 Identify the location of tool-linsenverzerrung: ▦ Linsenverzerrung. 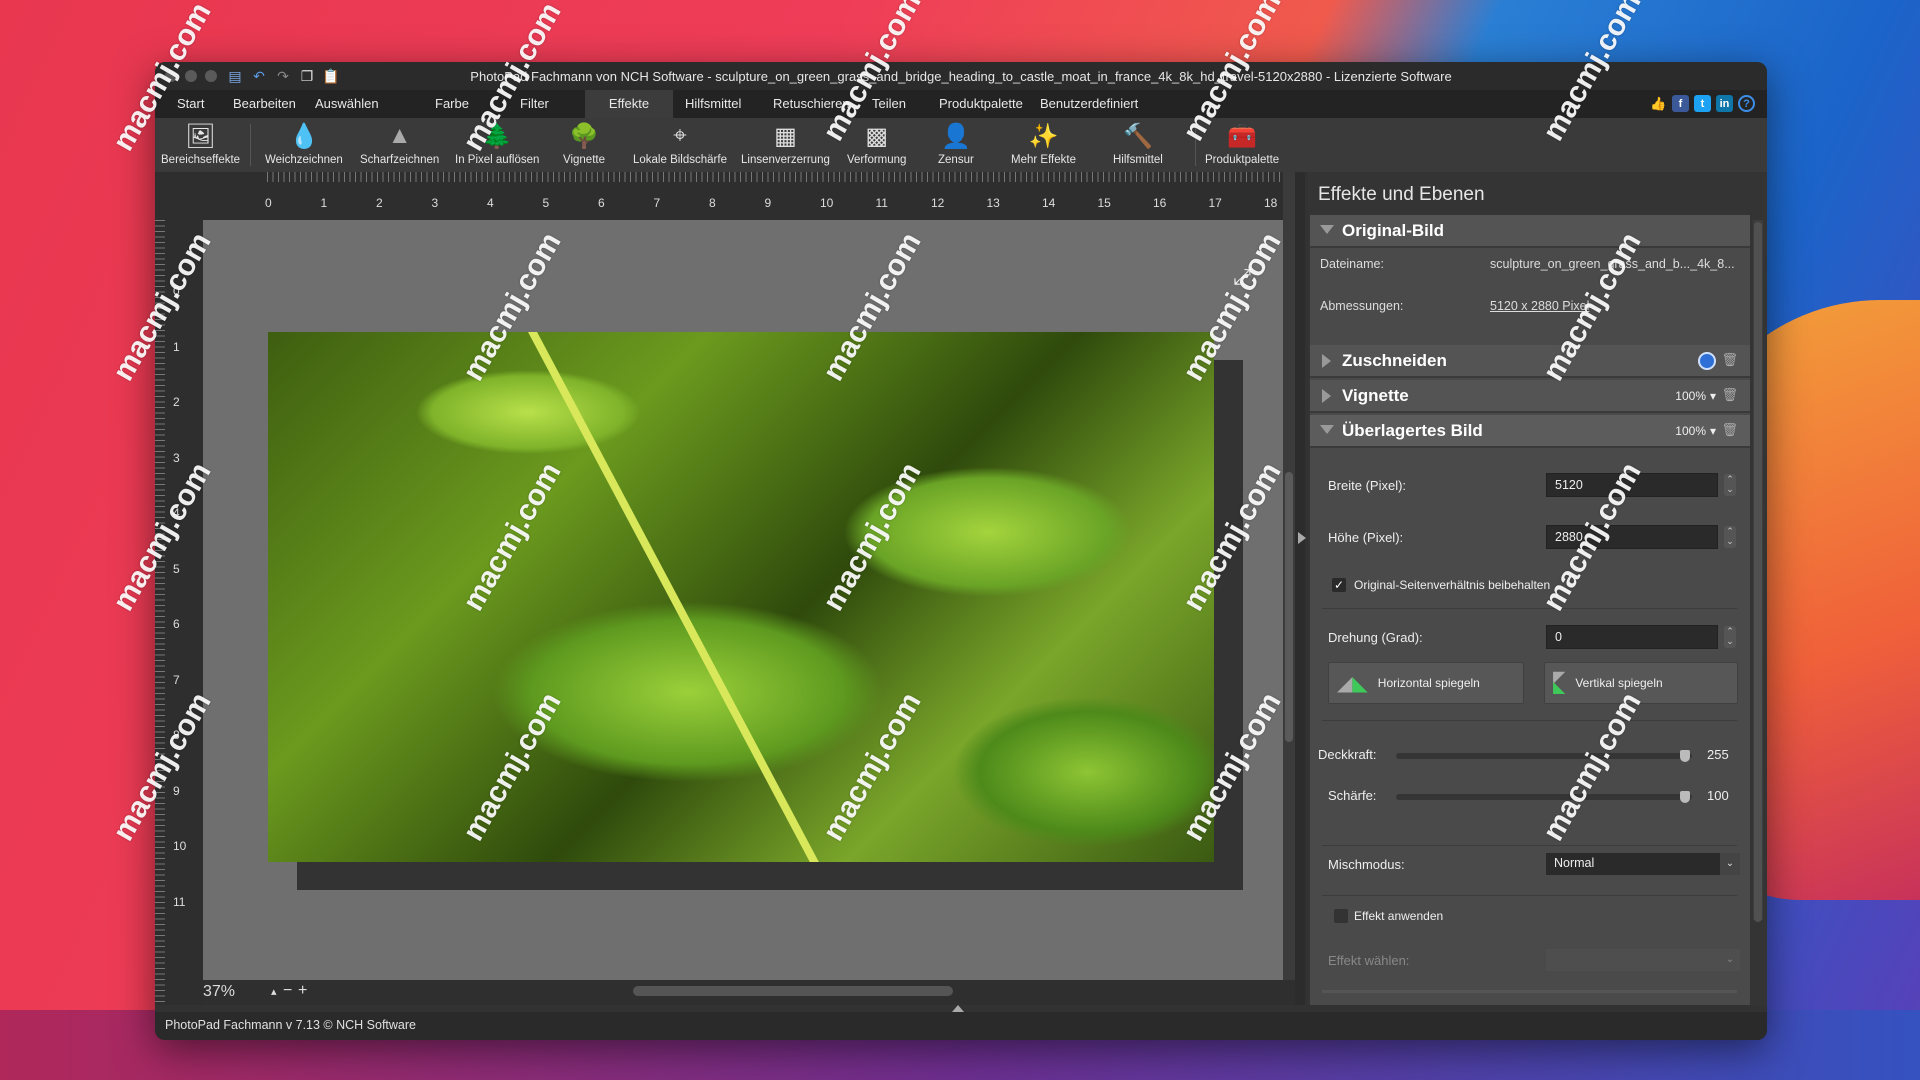
(785, 143).